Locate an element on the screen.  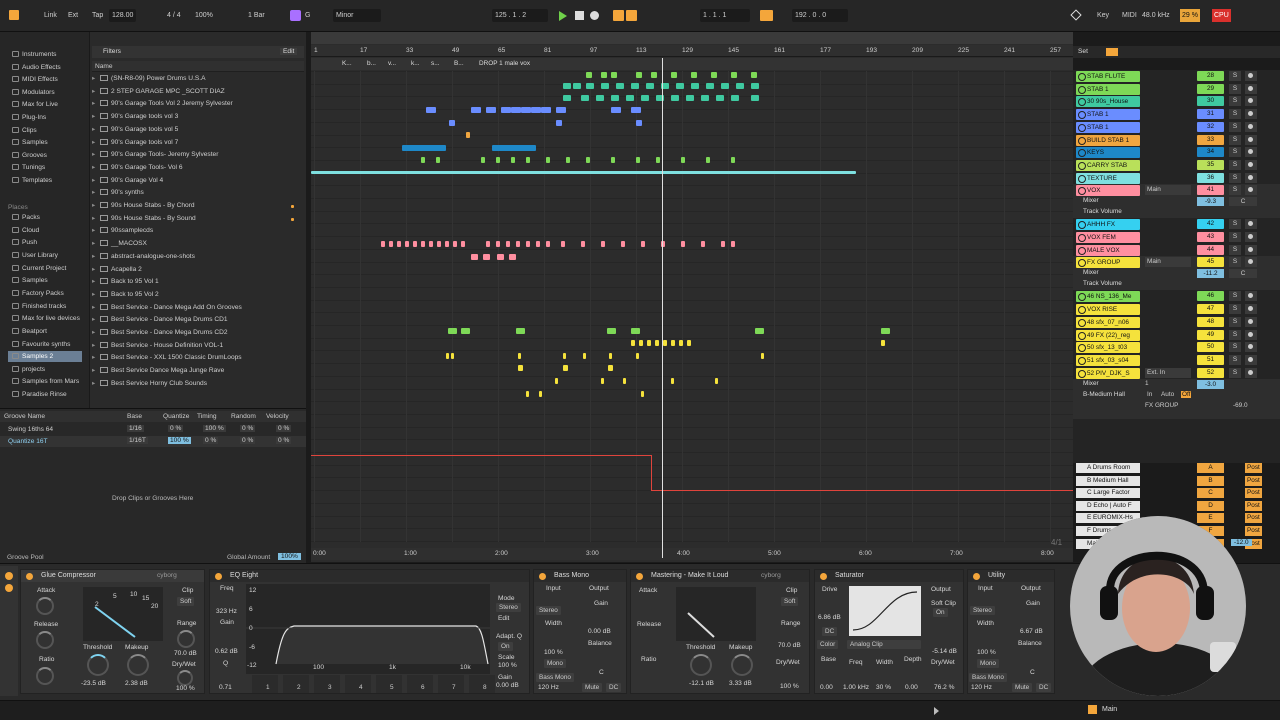
record-icon is located at coordinates (594, 15).